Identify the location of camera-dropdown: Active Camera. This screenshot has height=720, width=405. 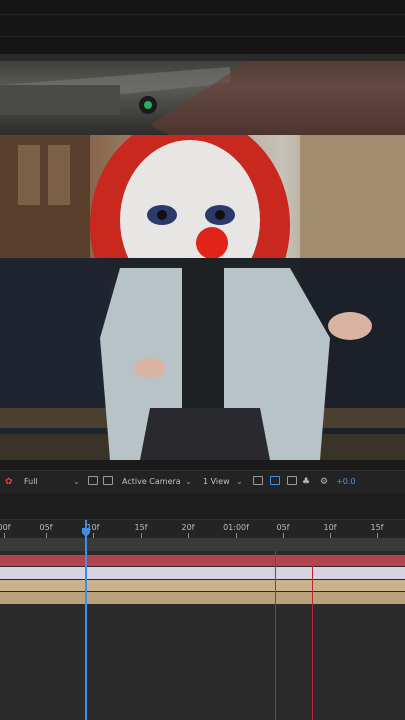
(151, 482).